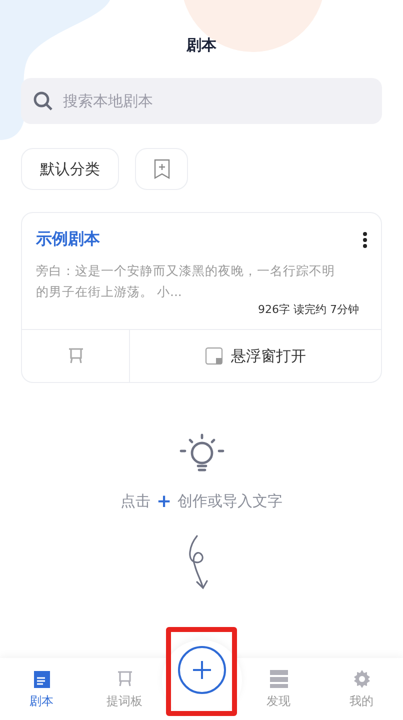  Describe the element at coordinates (201, 45) in the screenshot. I see `page-title: 剧本` at that location.